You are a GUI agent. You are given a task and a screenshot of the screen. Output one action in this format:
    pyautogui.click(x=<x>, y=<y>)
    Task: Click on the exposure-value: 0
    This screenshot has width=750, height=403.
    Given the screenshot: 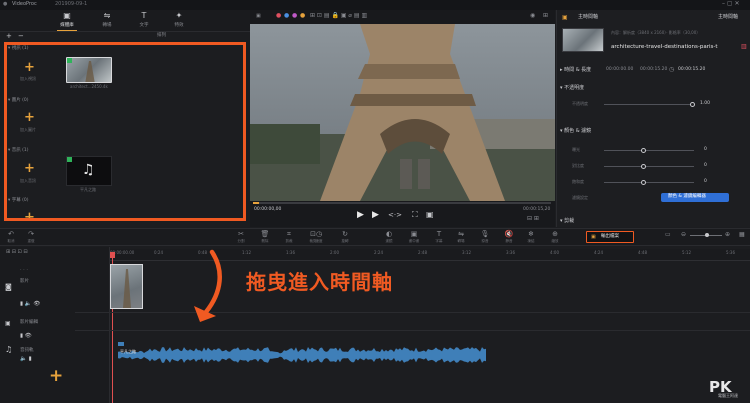 What is the action you would take?
    pyautogui.click(x=705, y=150)
    